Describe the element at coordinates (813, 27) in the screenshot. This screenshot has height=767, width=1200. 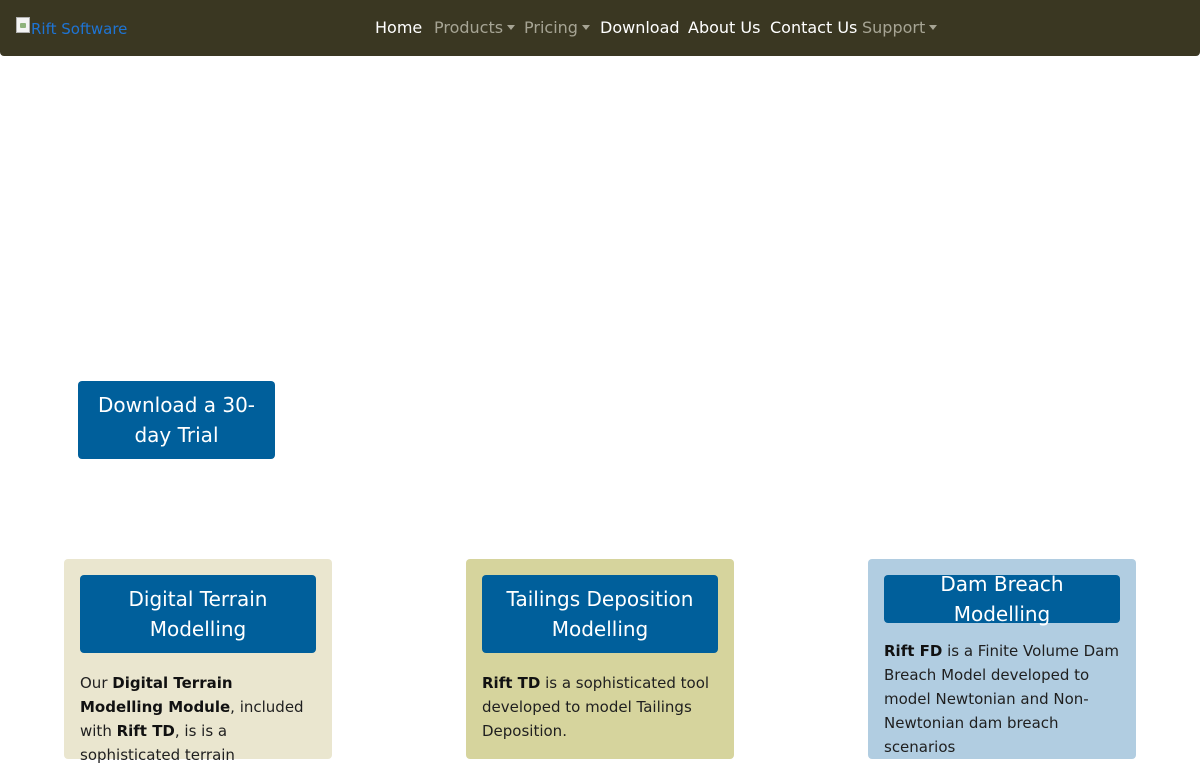
I see `nav-contact-us: Contact Us` at that location.